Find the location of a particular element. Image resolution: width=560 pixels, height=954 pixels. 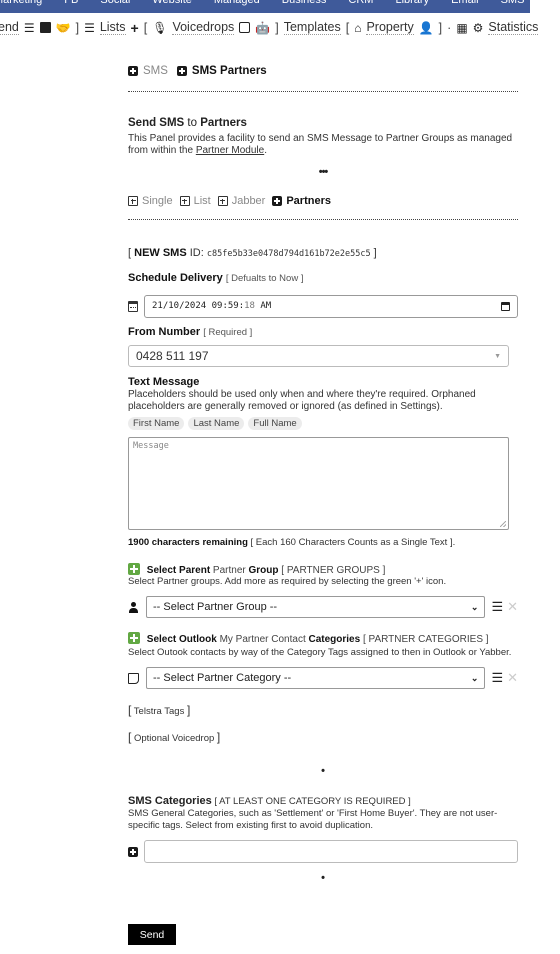

text-message-label: Text Message is located at coordinates (164, 382).